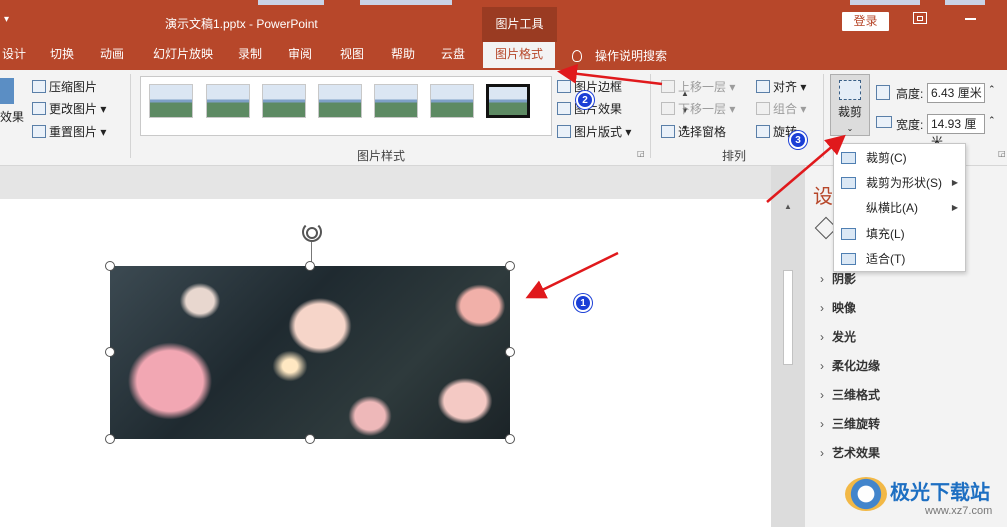  What do you see at coordinates (849, 112) in the screenshot?
I see `crop-label: 裁剪` at bounding box center [849, 112].